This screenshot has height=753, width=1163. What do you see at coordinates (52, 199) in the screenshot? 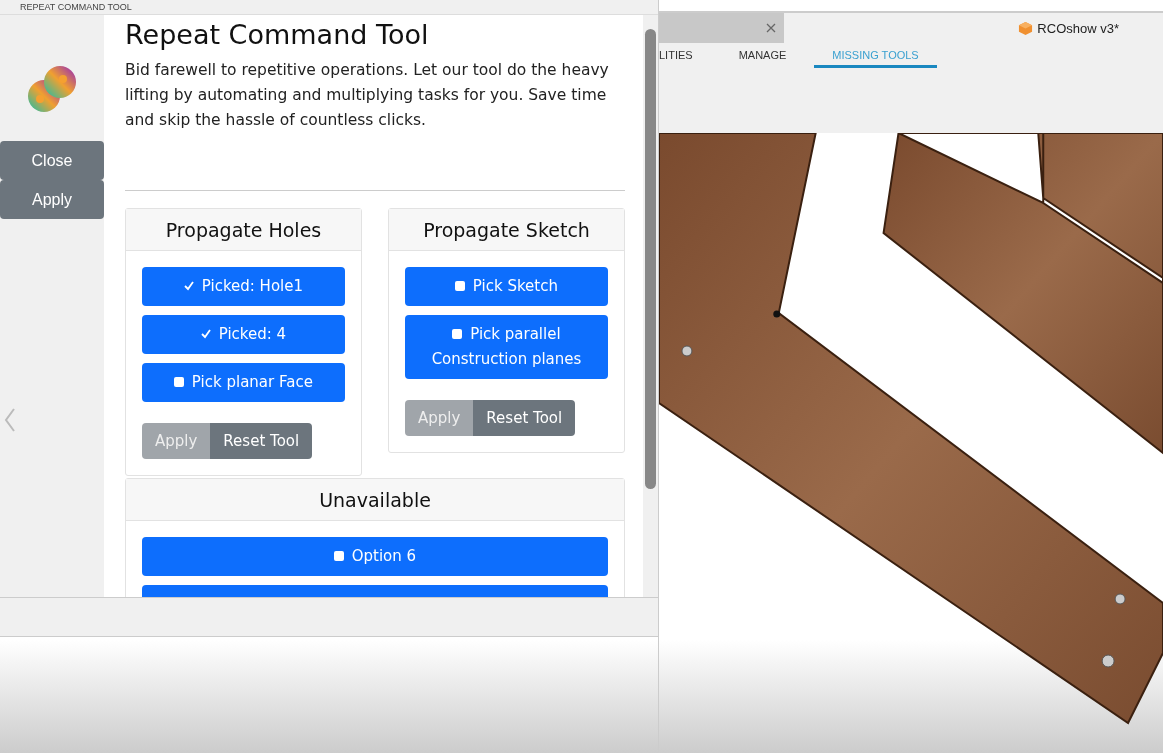
I see `sidebar-button: Apply` at bounding box center [52, 199].